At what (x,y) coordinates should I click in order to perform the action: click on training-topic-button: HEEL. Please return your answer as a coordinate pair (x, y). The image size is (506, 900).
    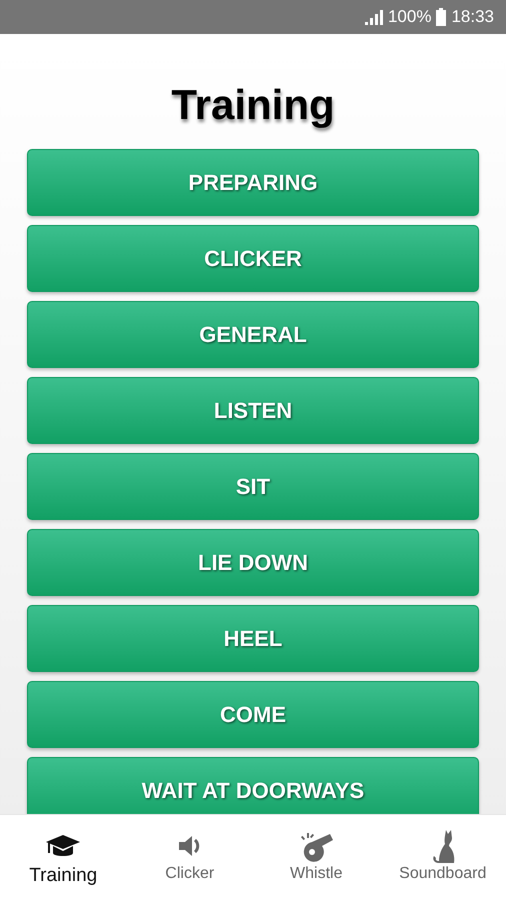
    Looking at the image, I should click on (253, 638).